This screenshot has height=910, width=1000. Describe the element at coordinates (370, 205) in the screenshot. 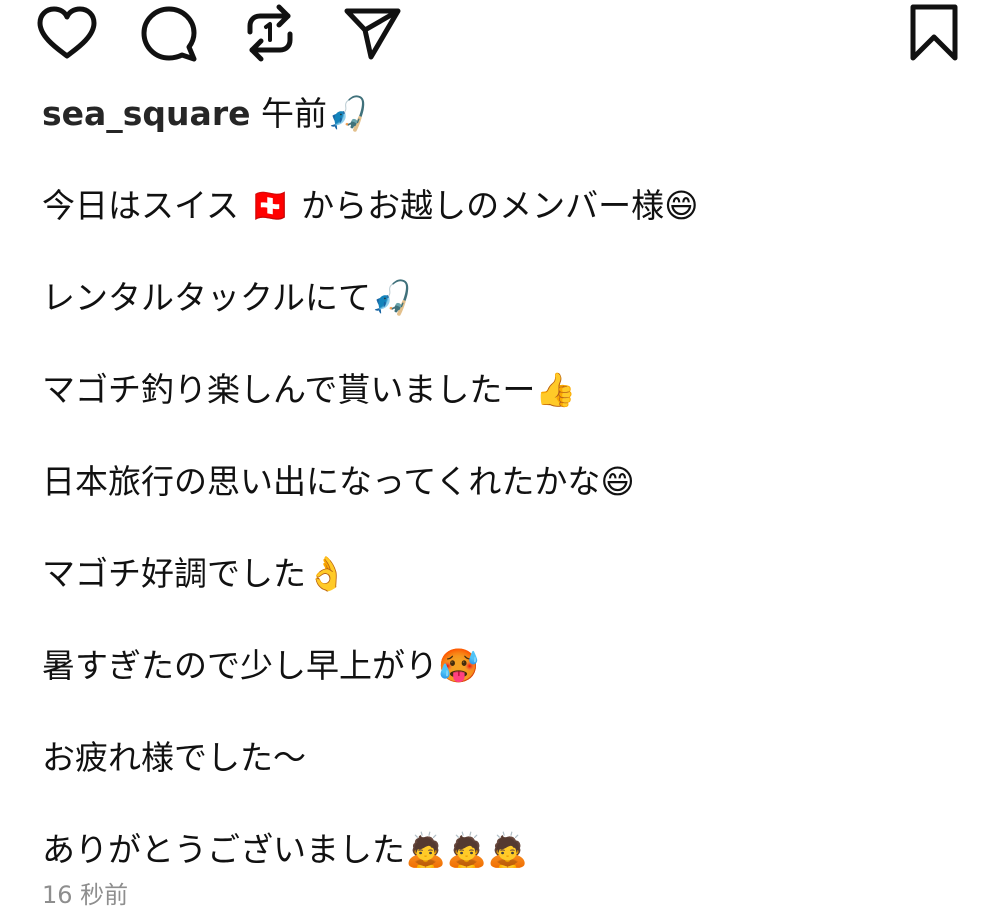

I see `caption-line-1: 今日はスイス 🇨🇭 からお越しのメンバー様😄` at that location.